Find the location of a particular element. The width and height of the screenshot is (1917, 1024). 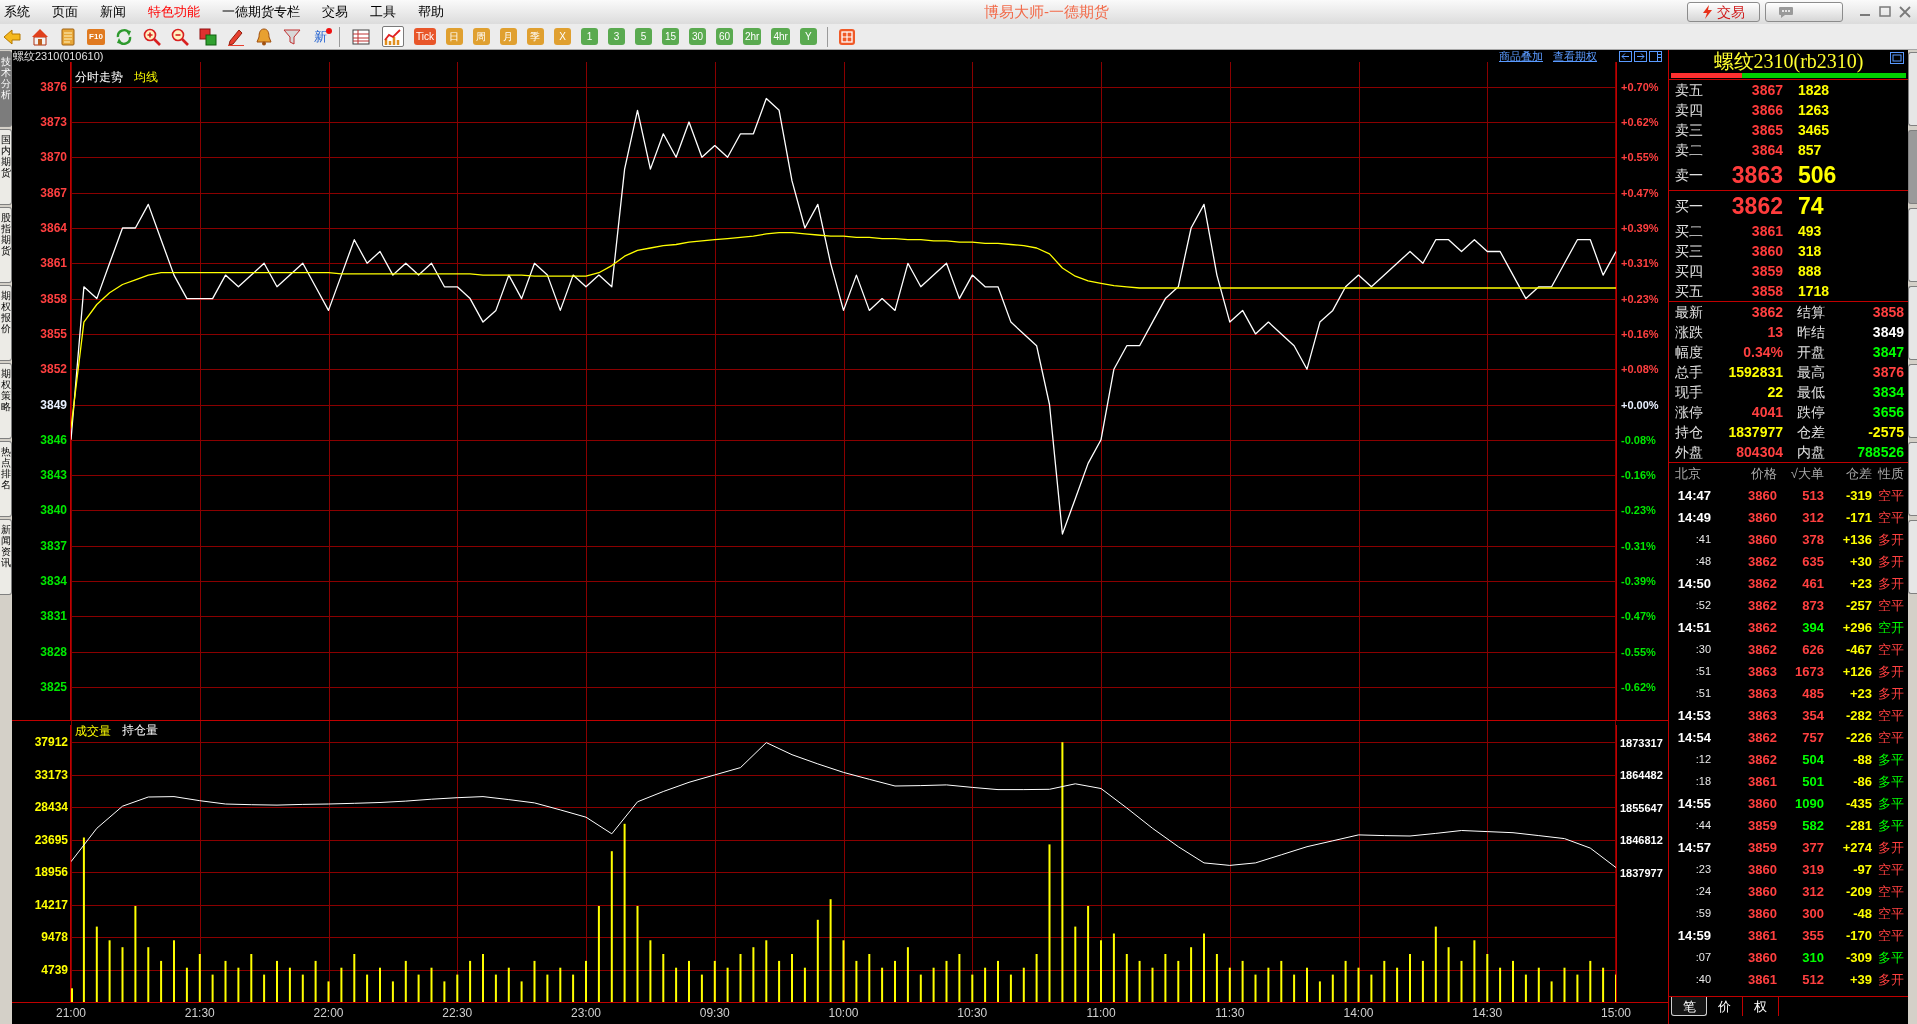

side-tab: 新闻资讯 is located at coordinates (6, 557).